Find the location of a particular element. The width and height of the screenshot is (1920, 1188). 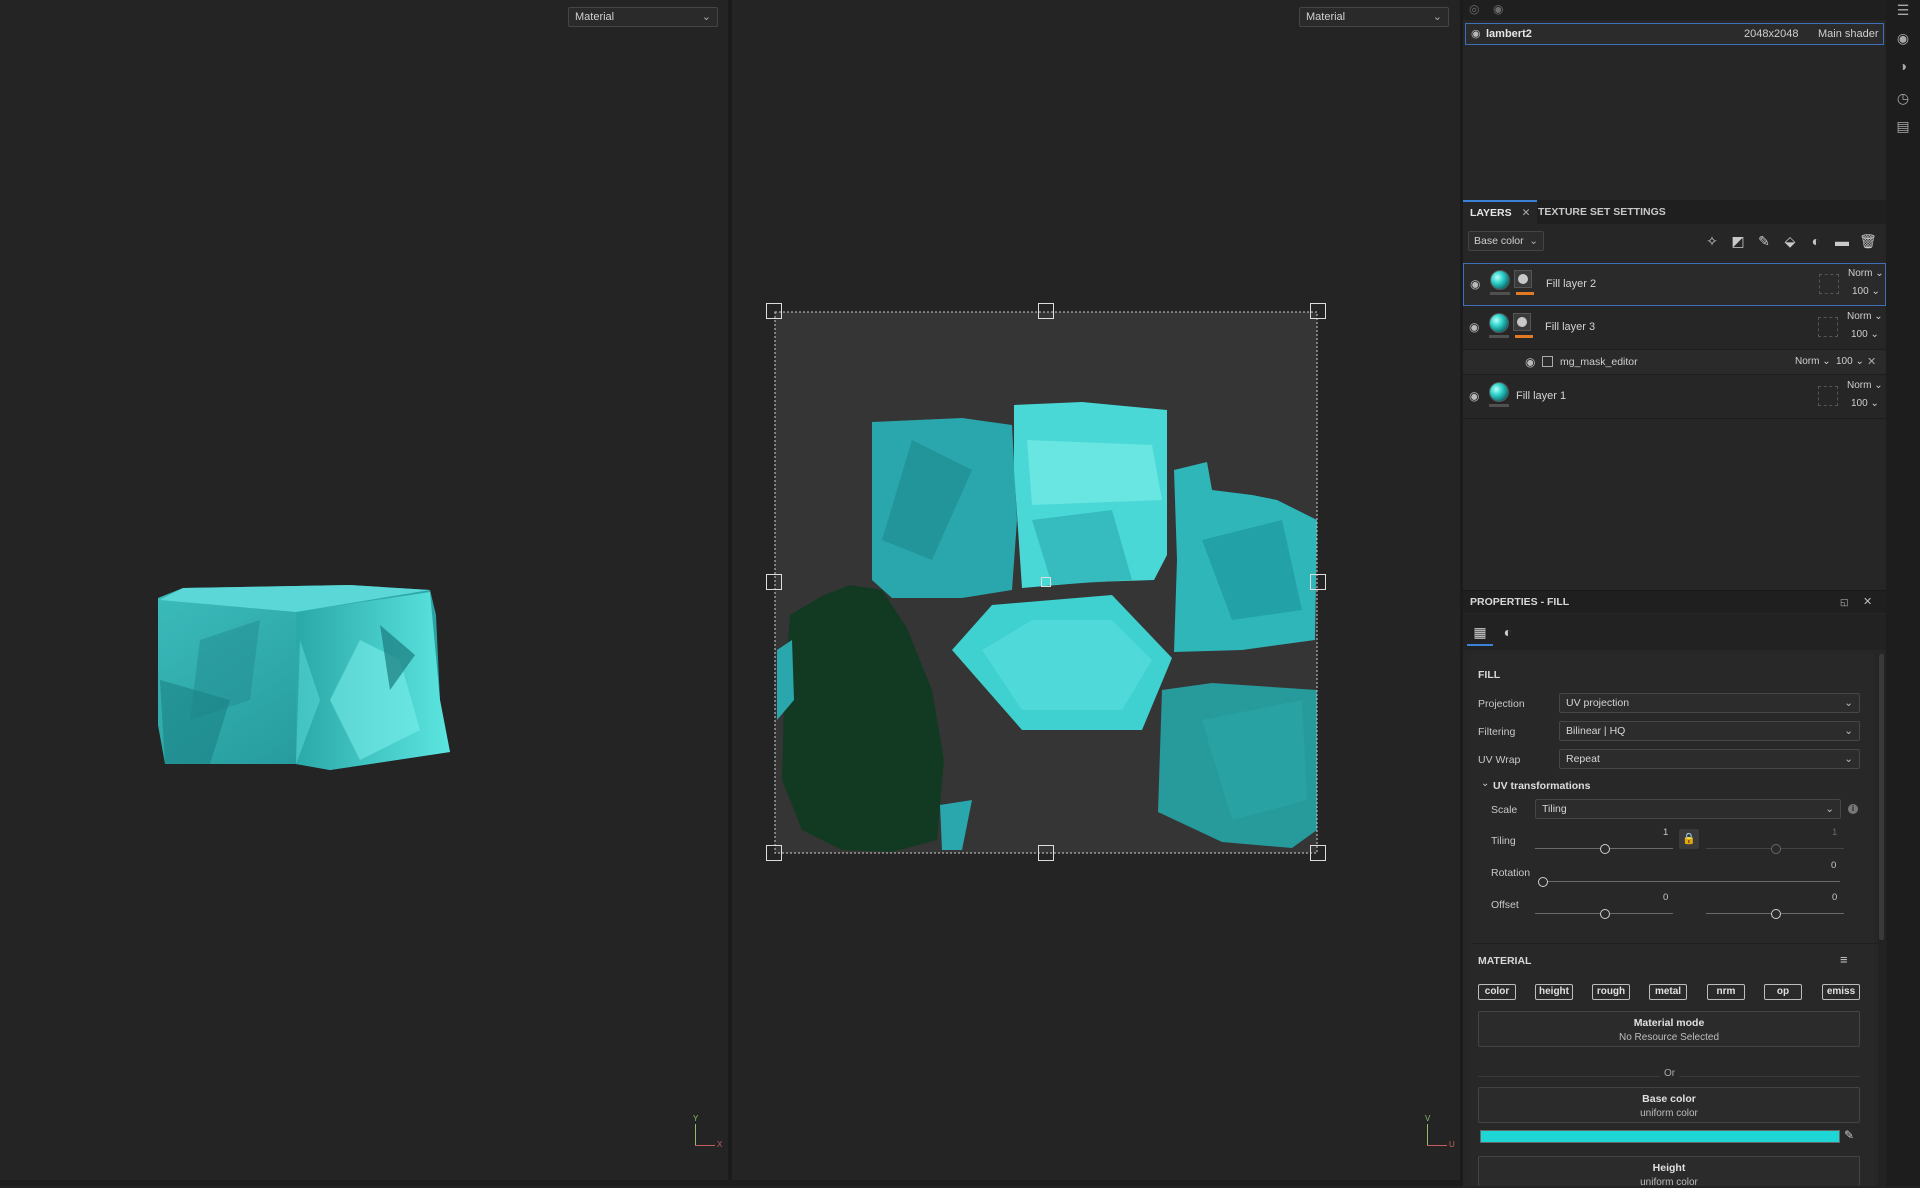

transform-handle-center is located at coordinates (1046, 582).